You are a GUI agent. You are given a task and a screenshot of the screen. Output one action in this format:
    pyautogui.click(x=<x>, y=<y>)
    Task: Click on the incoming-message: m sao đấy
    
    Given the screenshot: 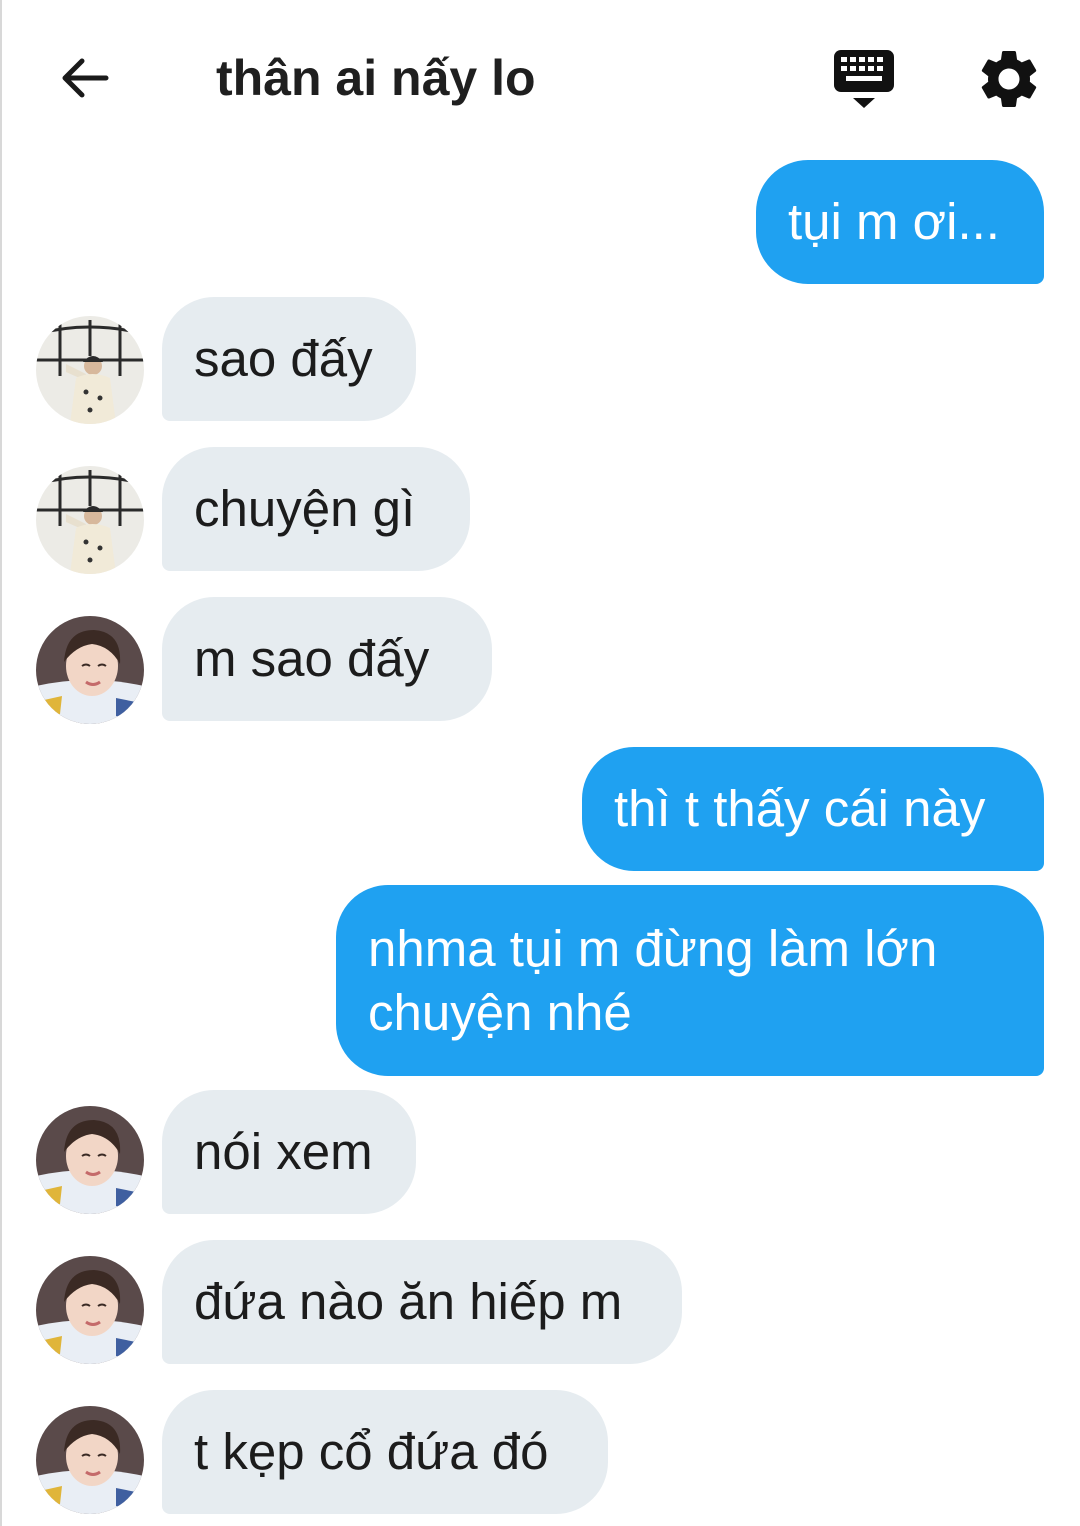 What is the action you would take?
    pyautogui.click(x=327, y=659)
    